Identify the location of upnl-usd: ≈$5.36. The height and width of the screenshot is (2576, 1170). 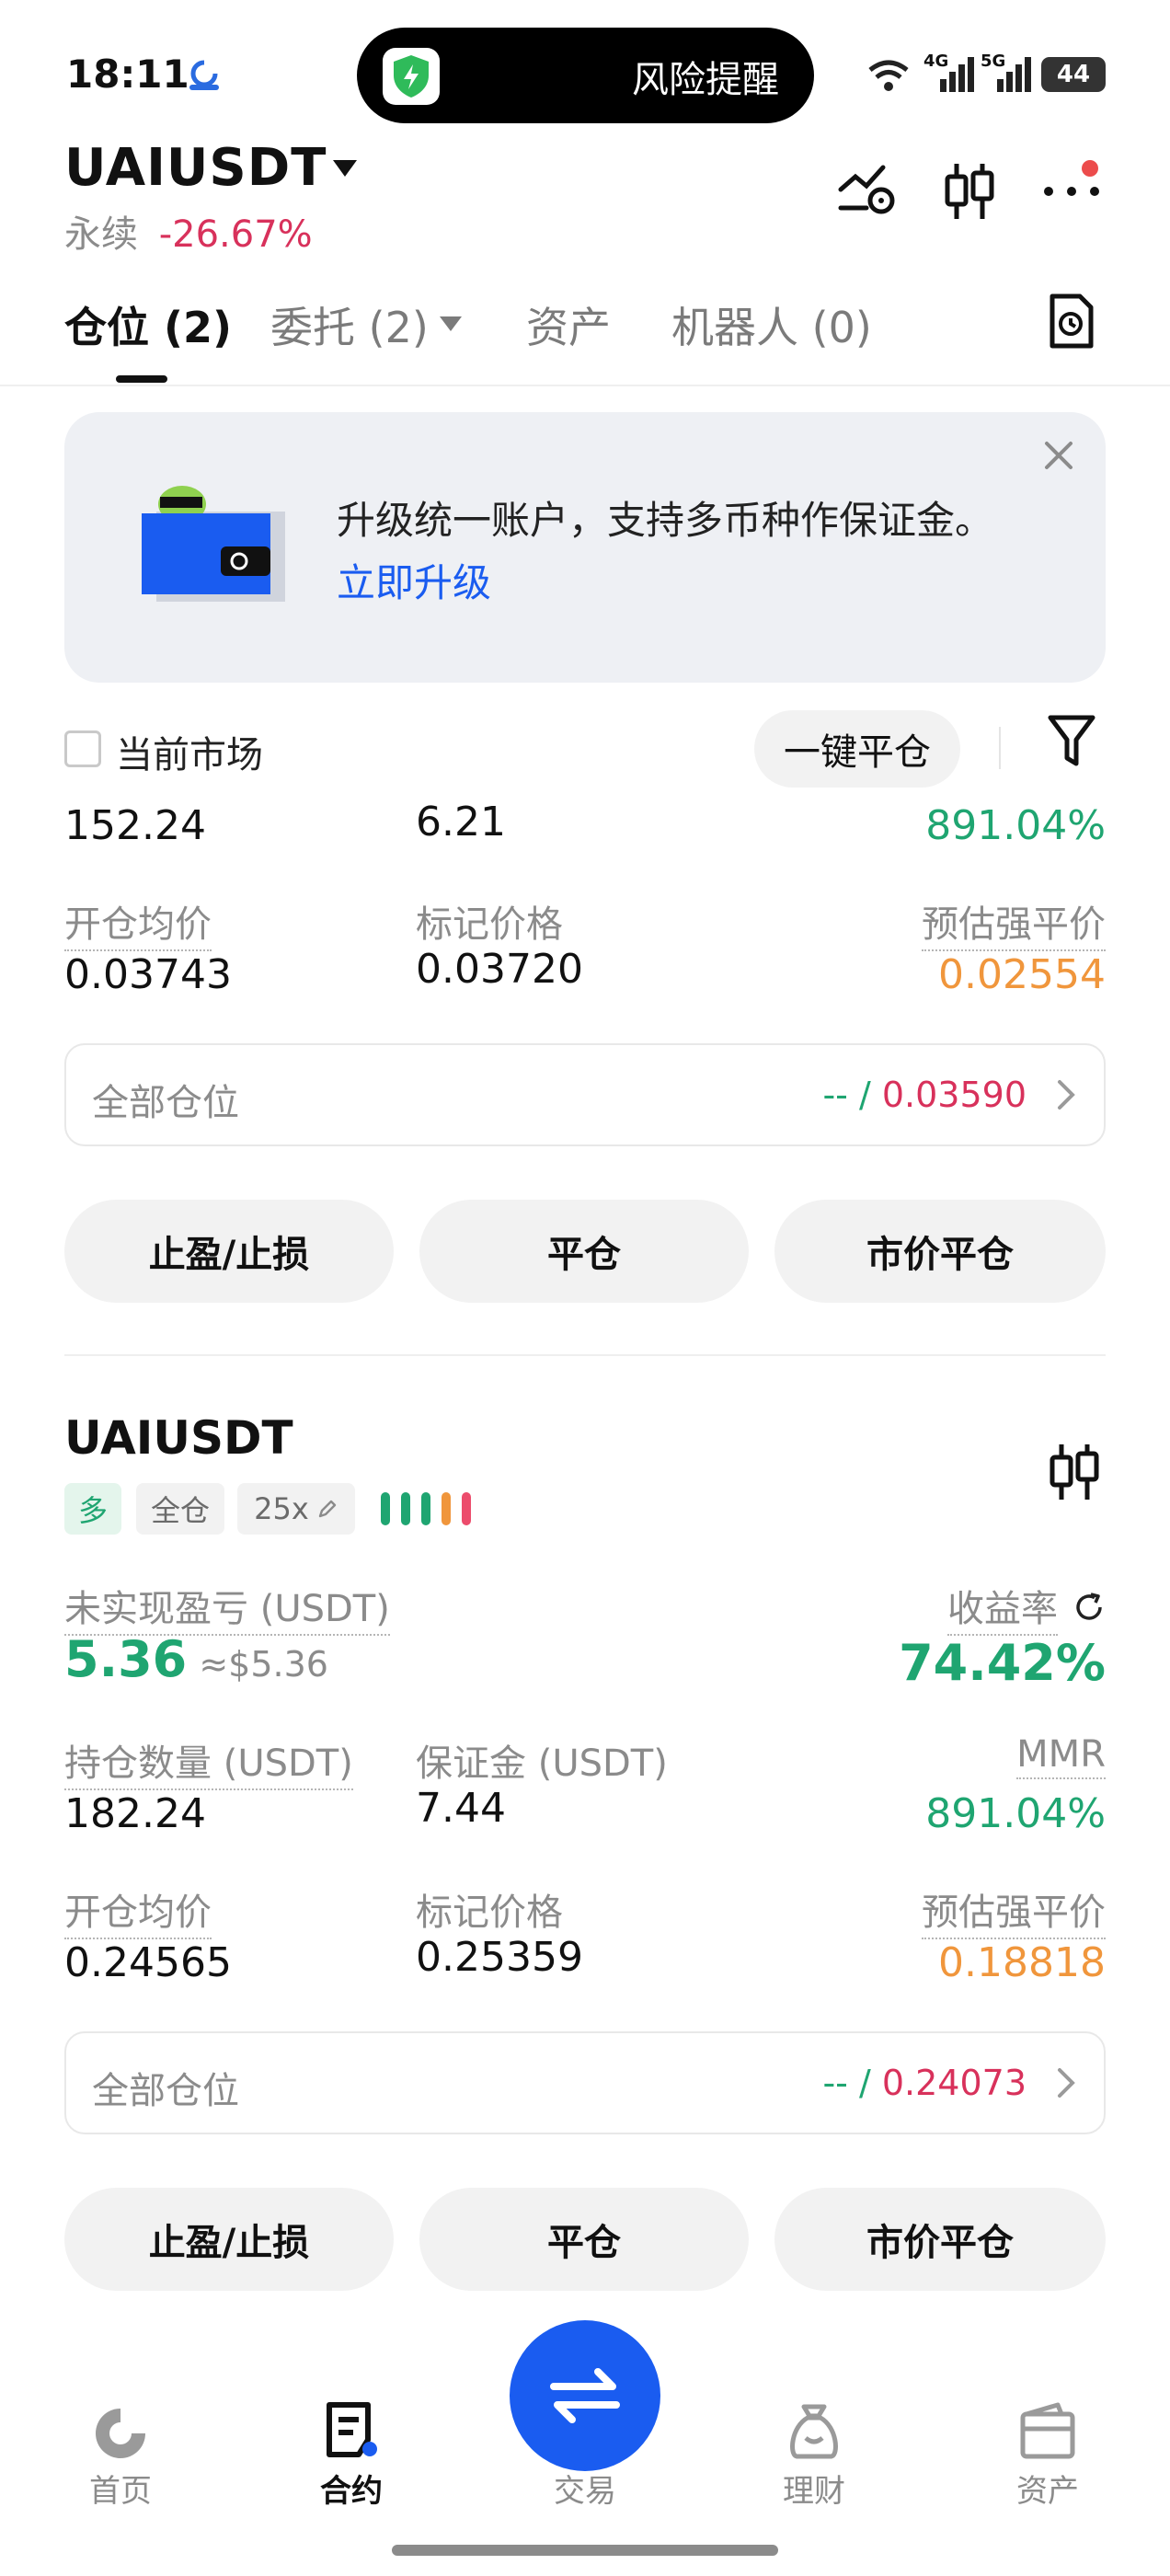
(263, 1664).